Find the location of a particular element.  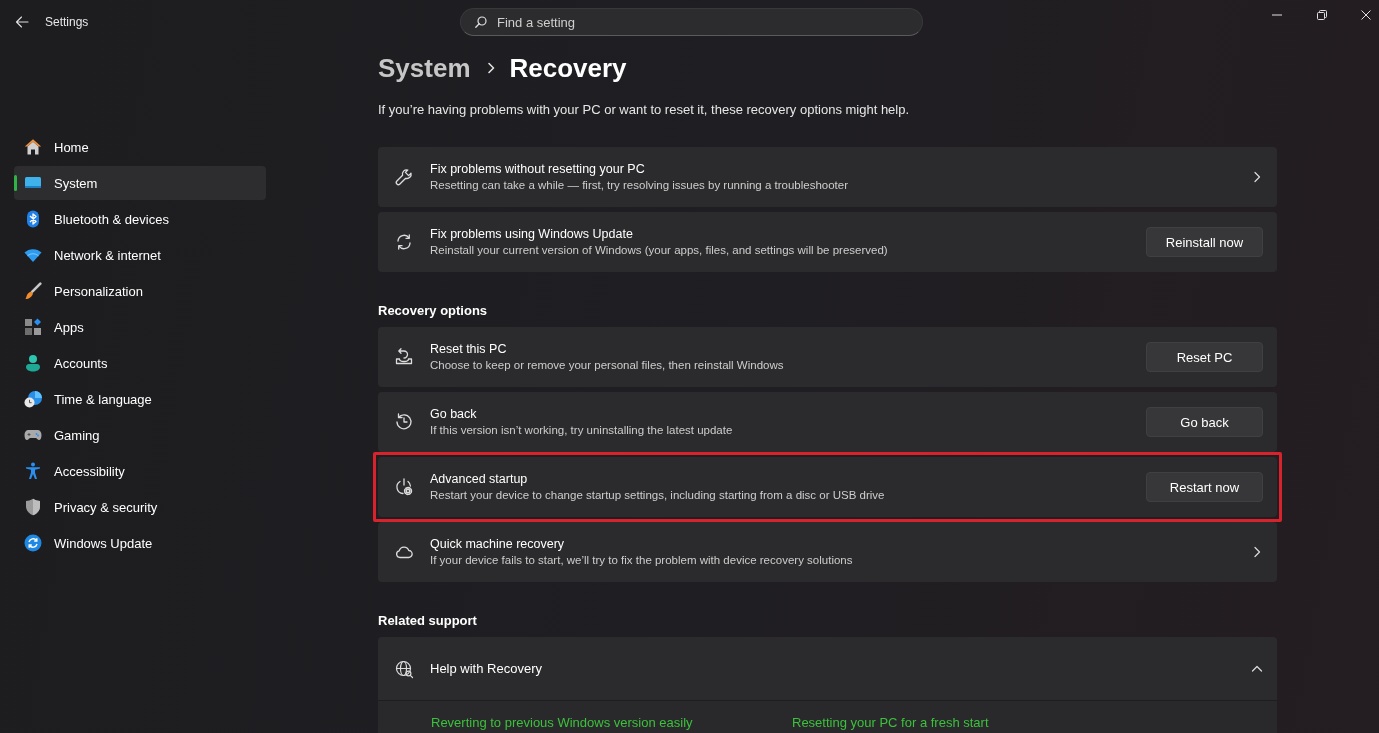

section-heading: Related support is located at coordinates (428, 621).